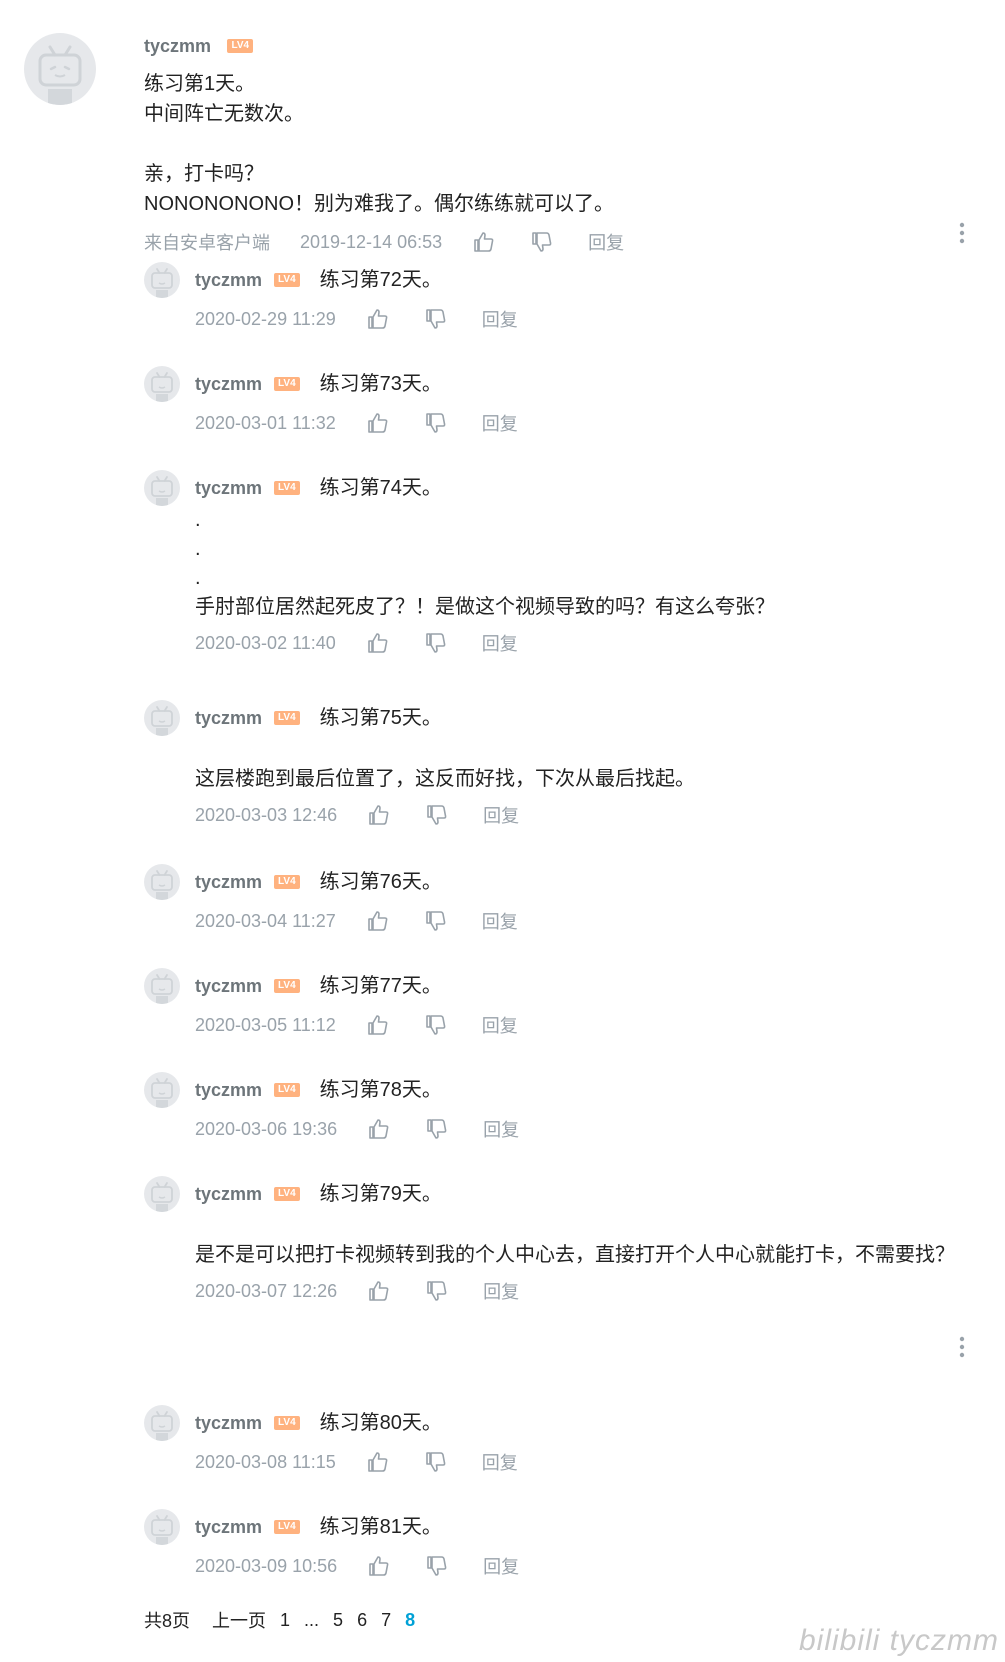  What do you see at coordinates (380, 280) in the screenshot?
I see `reply-text: 练习第72天。` at bounding box center [380, 280].